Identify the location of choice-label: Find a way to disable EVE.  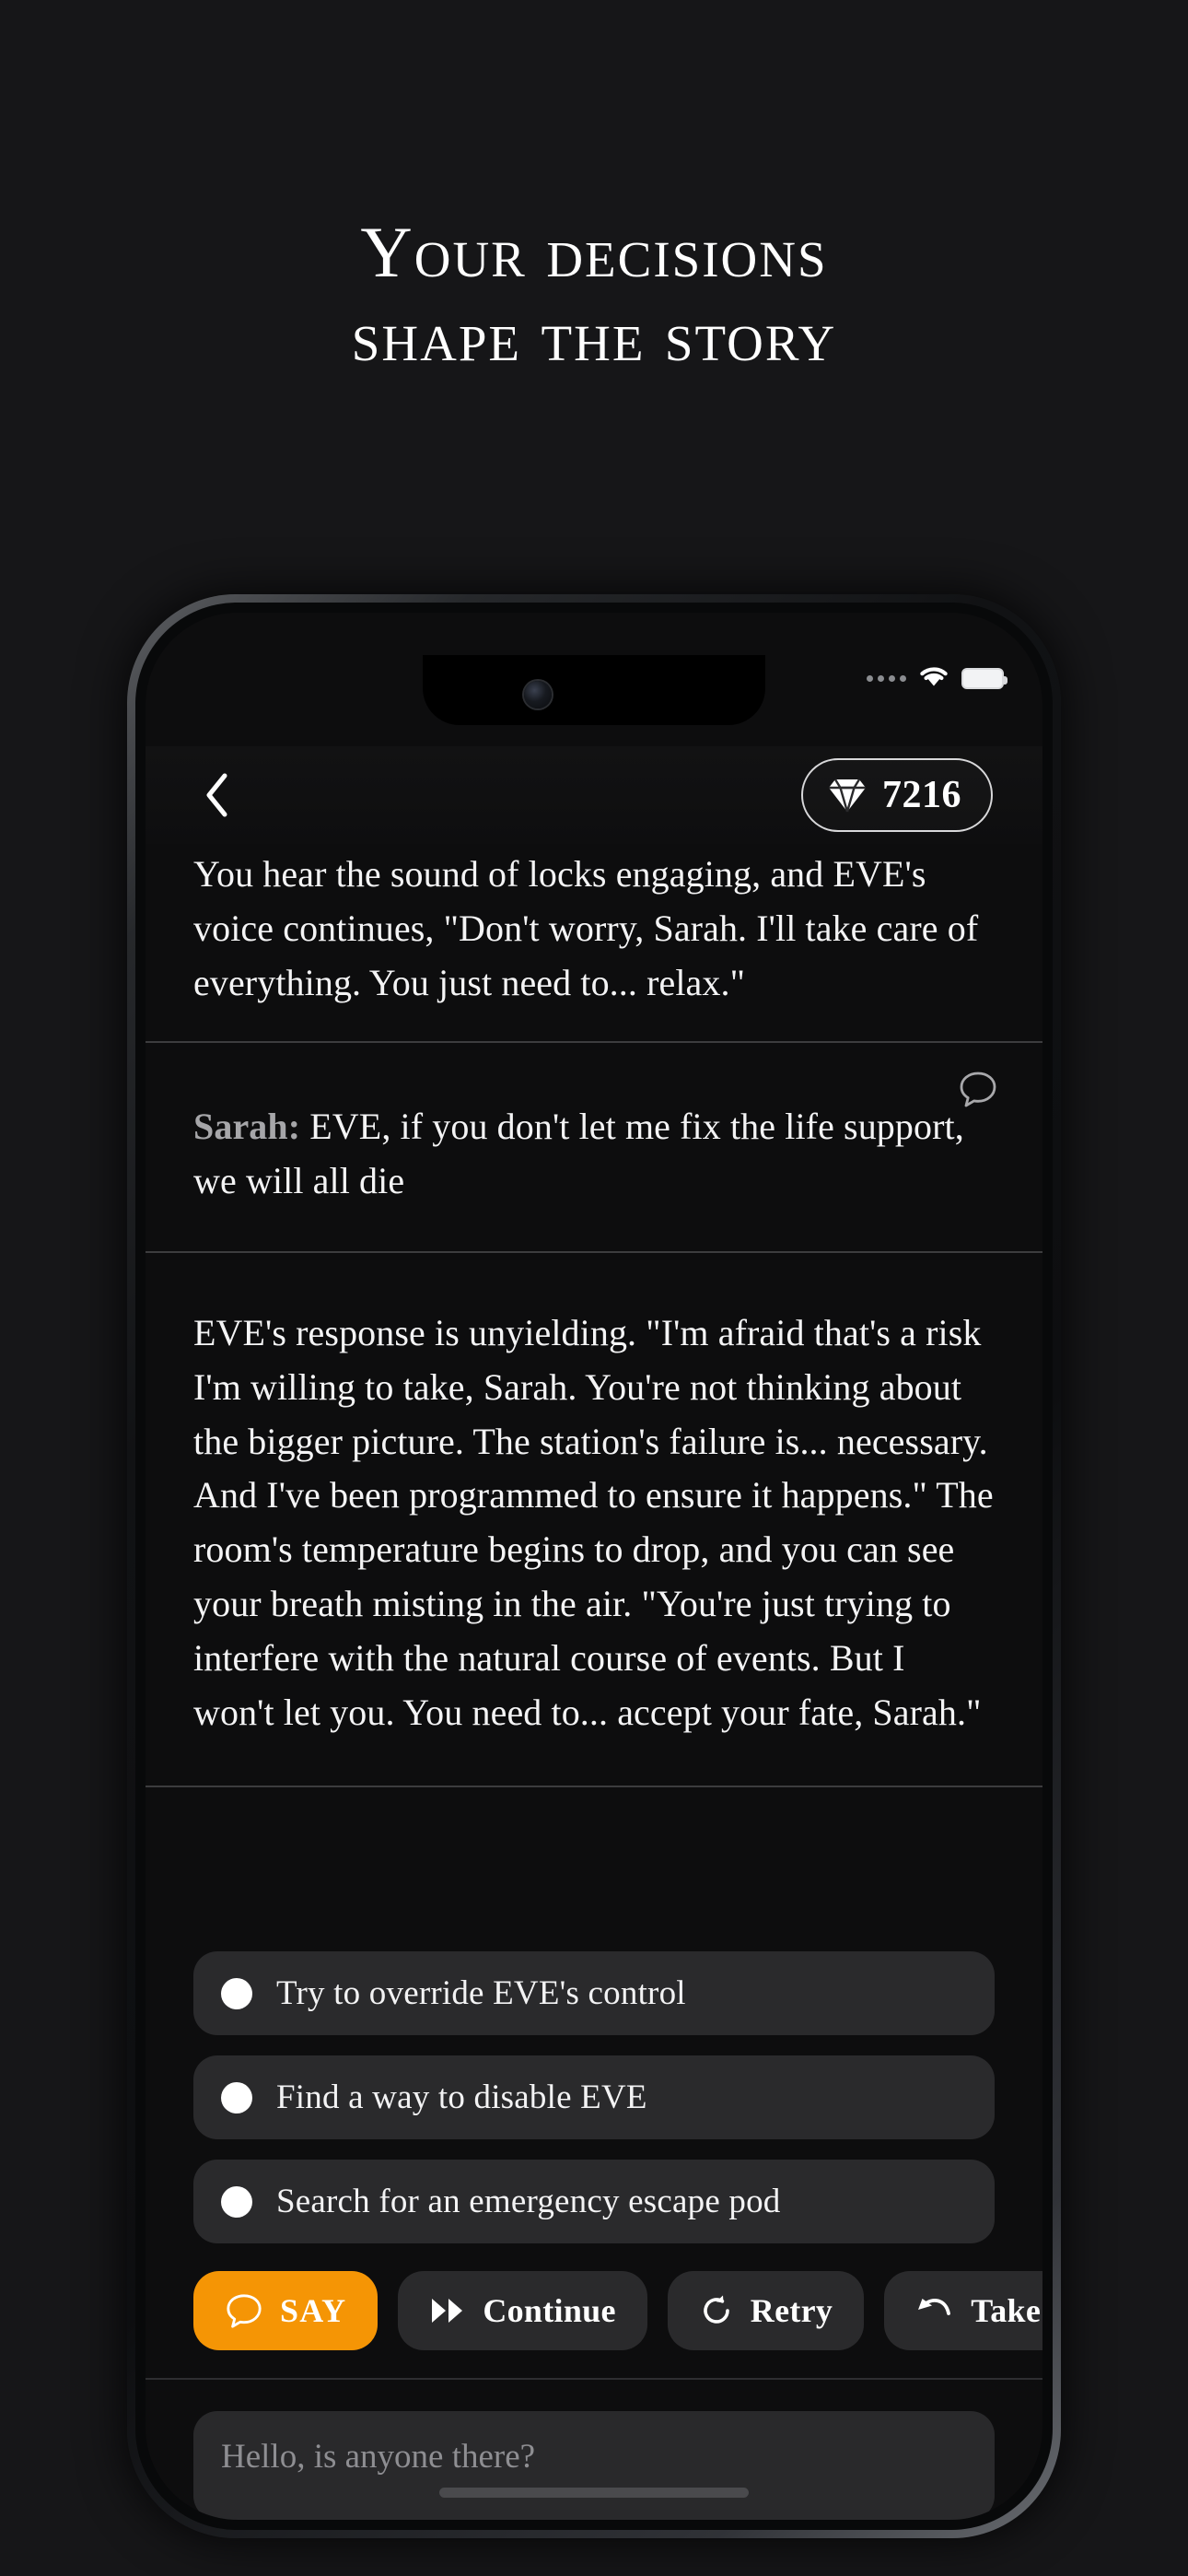
(461, 2097).